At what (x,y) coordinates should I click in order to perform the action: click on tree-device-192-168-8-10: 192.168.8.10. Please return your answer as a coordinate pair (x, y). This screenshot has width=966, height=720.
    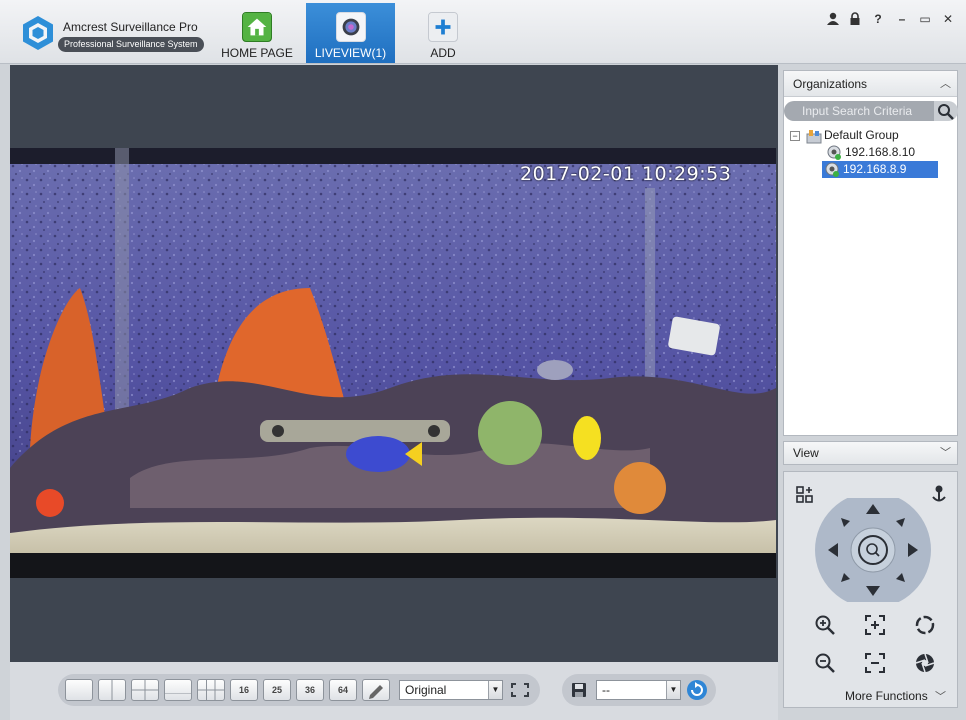
    Looking at the image, I should click on (880, 152).